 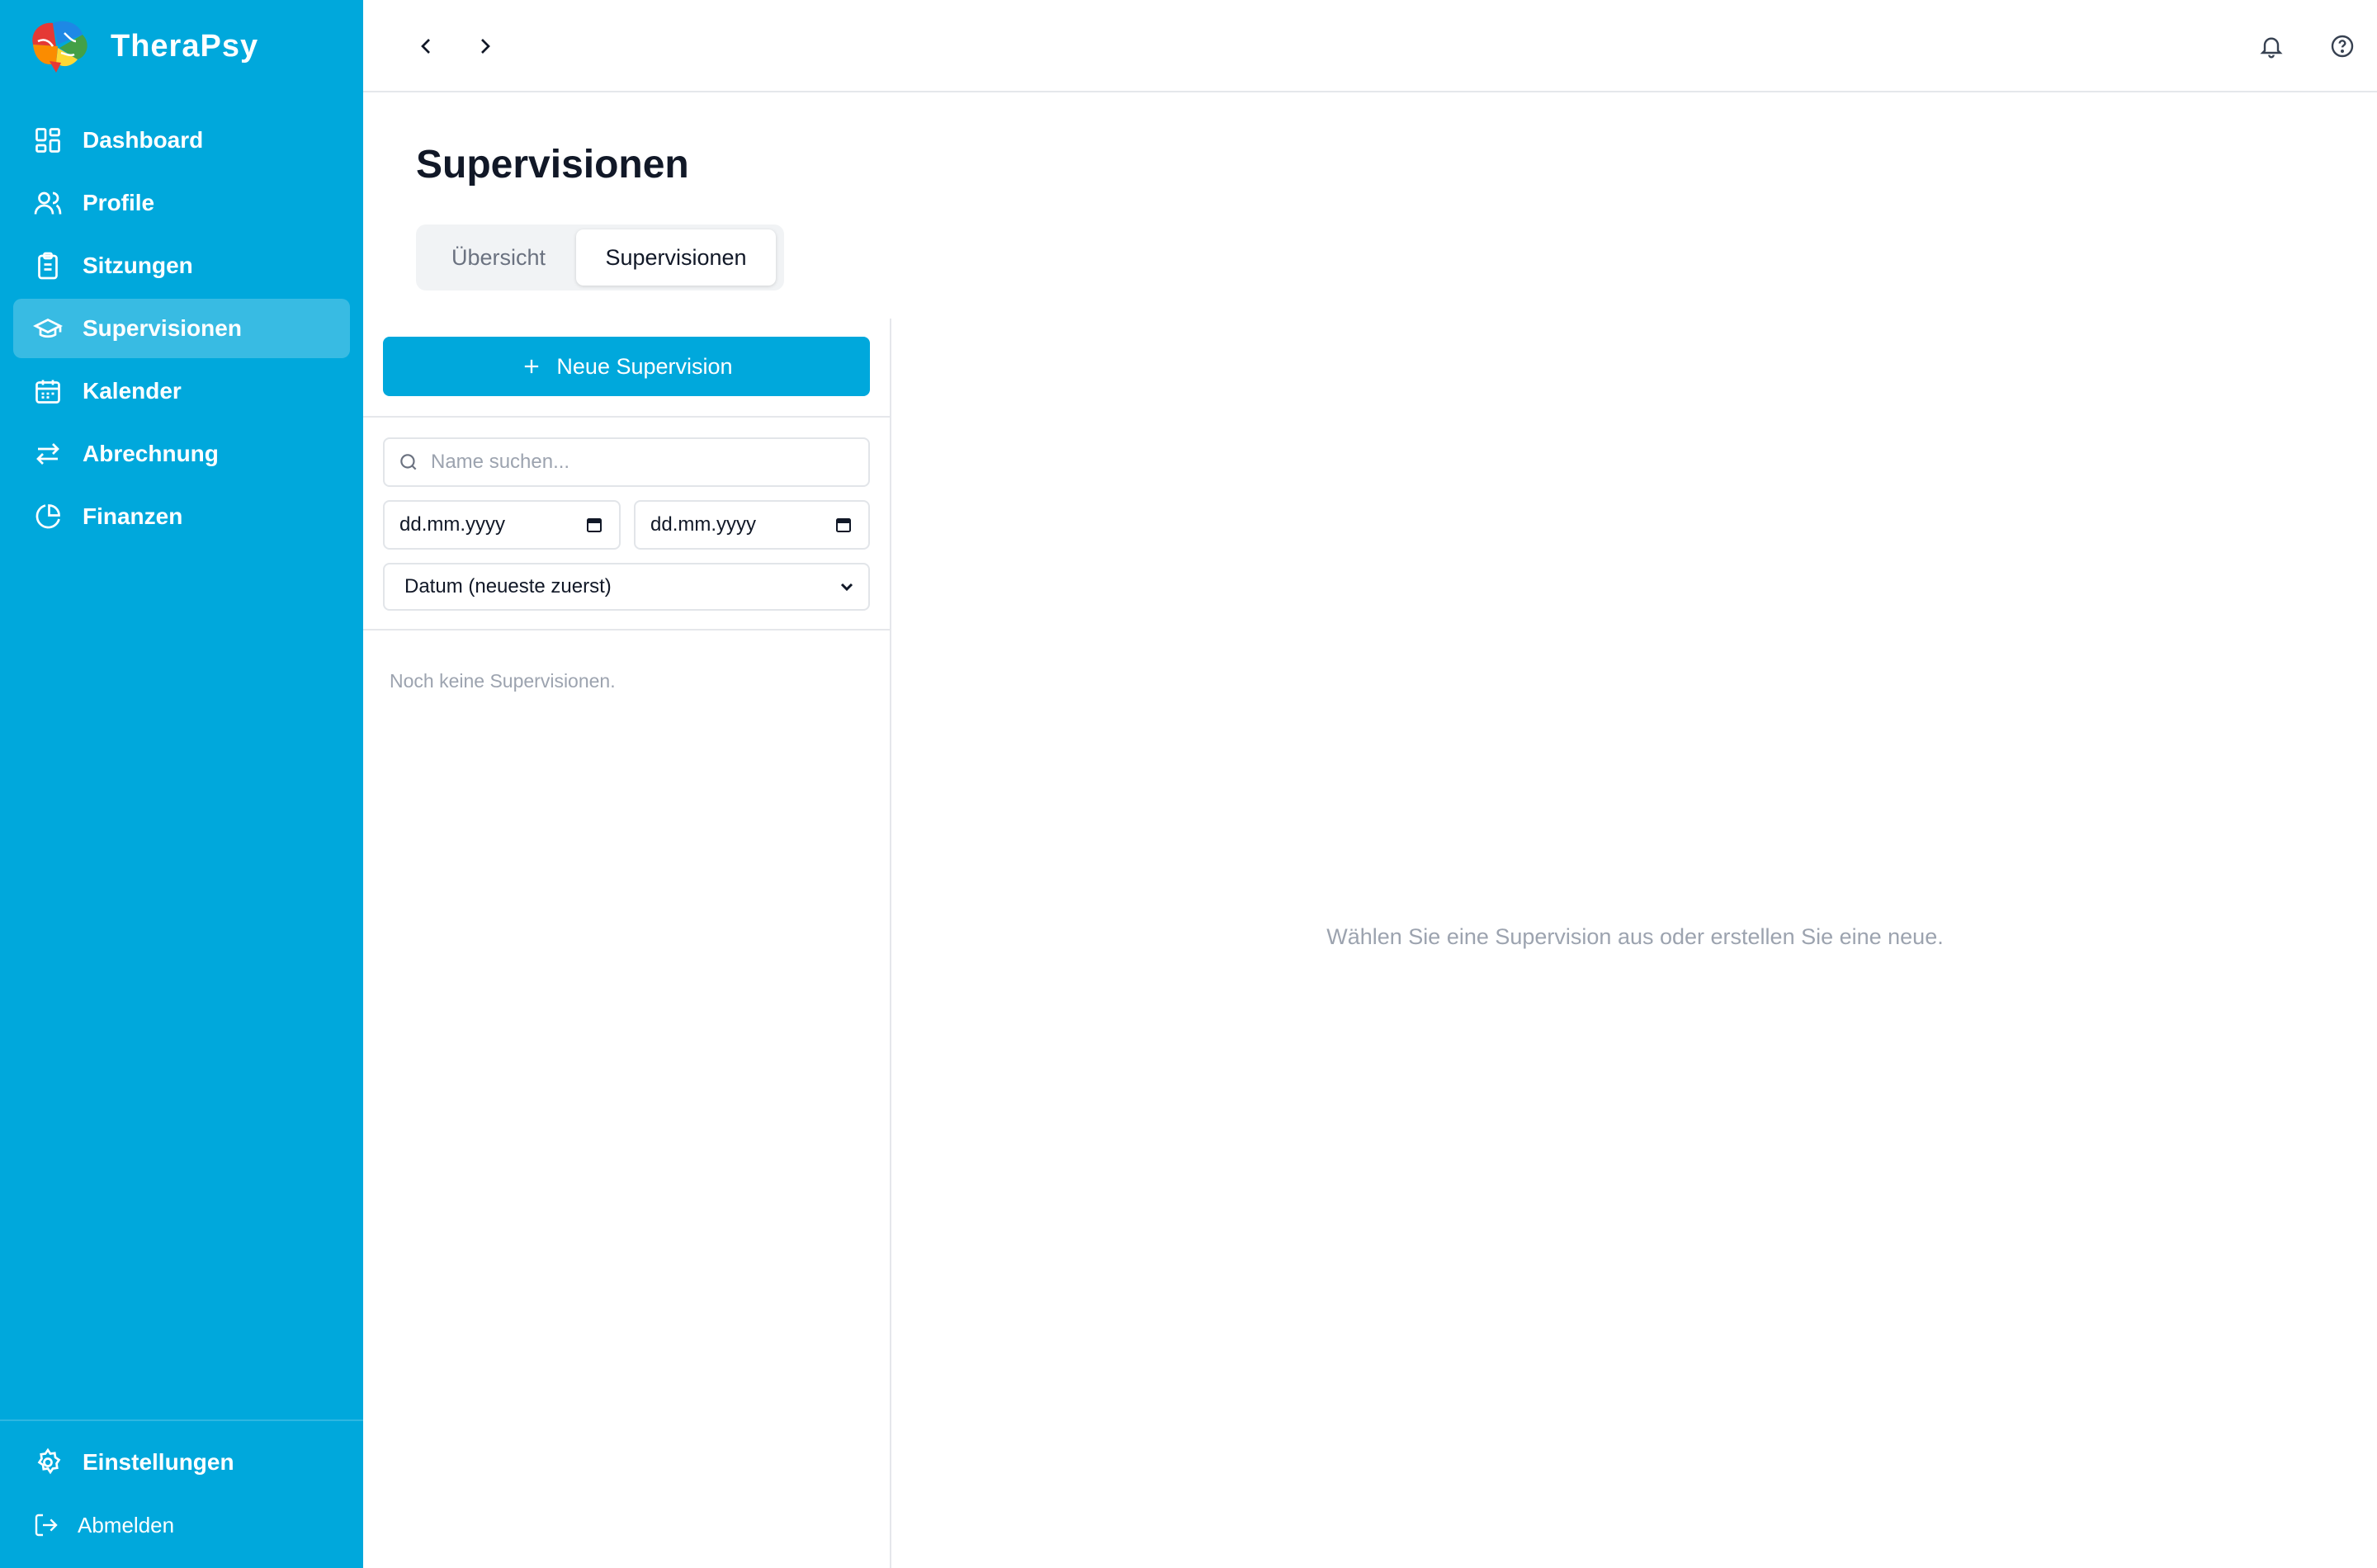 I want to click on new-supervision-button: Neue Supervision, so click(x=626, y=366).